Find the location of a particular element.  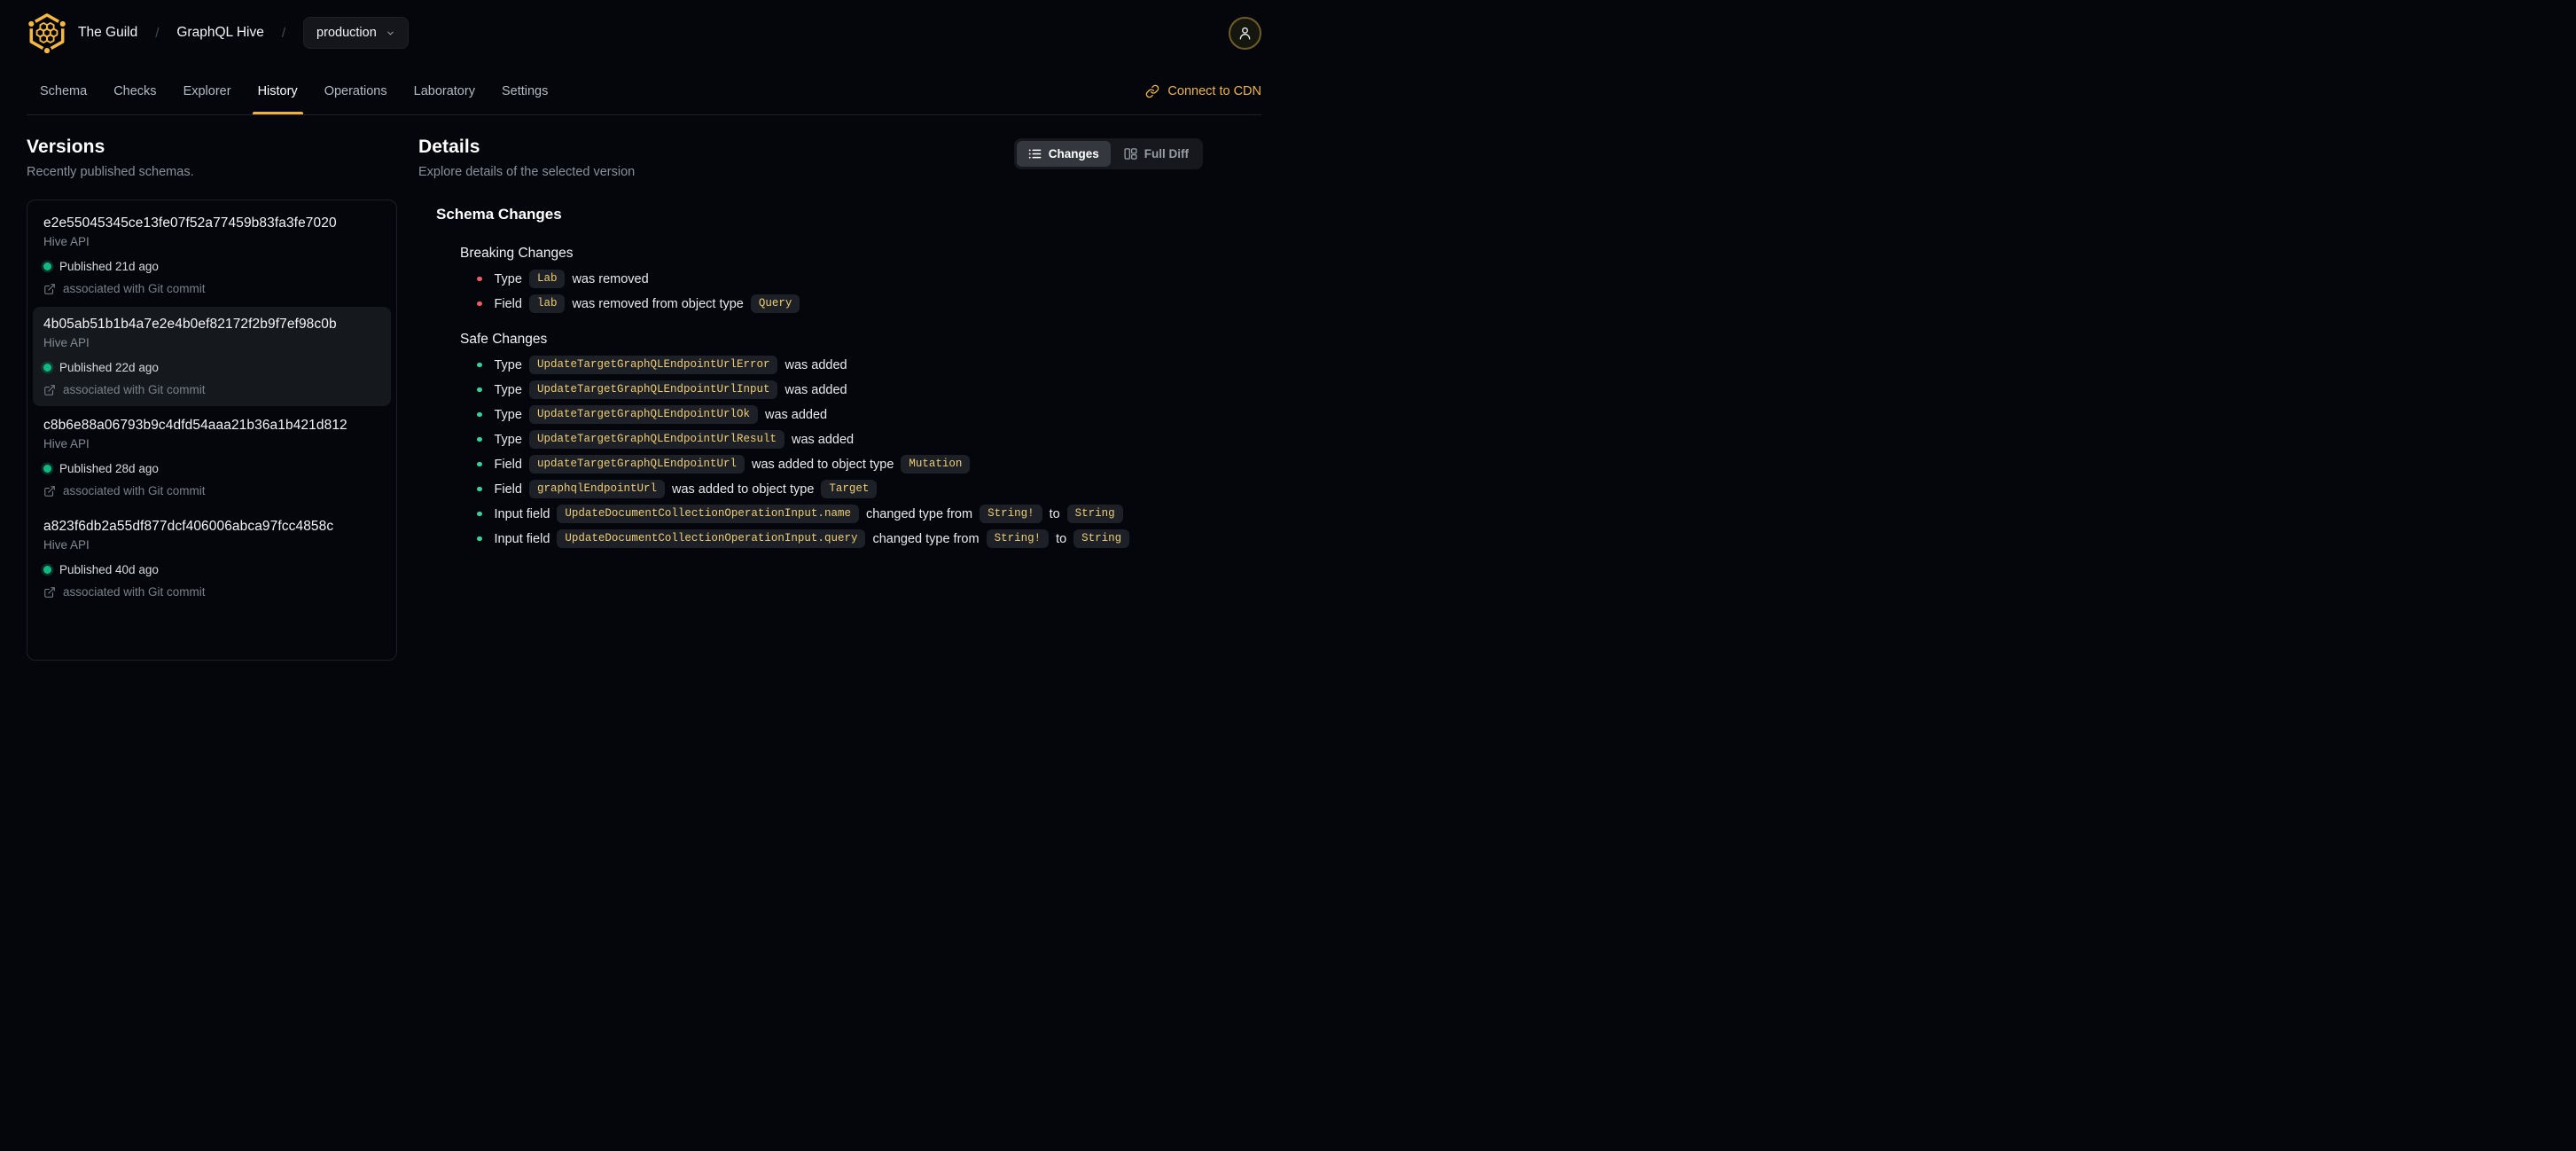

person-icon is located at coordinates (1245, 33).